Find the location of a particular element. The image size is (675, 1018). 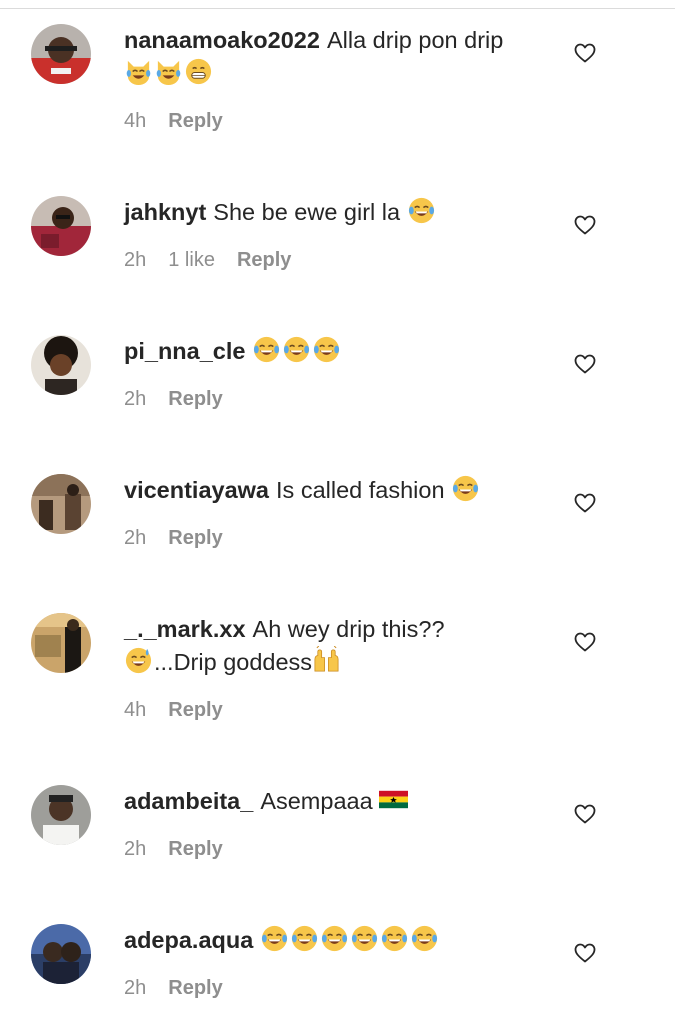

comment-text: pi_nna_cle is located at coordinates (339, 351).